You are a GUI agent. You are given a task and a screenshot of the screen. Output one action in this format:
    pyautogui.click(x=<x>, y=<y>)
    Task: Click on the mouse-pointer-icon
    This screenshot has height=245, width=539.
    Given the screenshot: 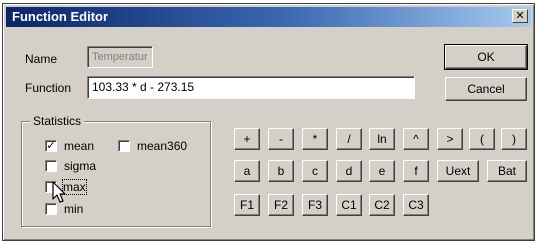 What is the action you would take?
    pyautogui.click(x=59, y=192)
    